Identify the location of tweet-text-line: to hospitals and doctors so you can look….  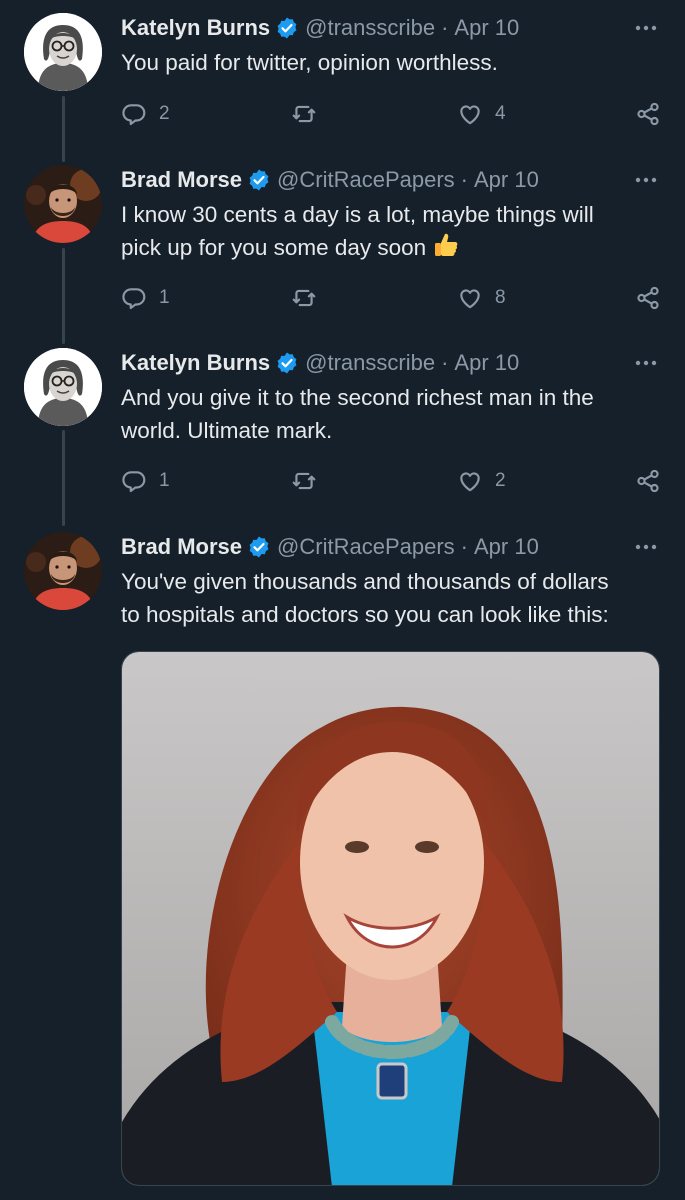
(365, 614).